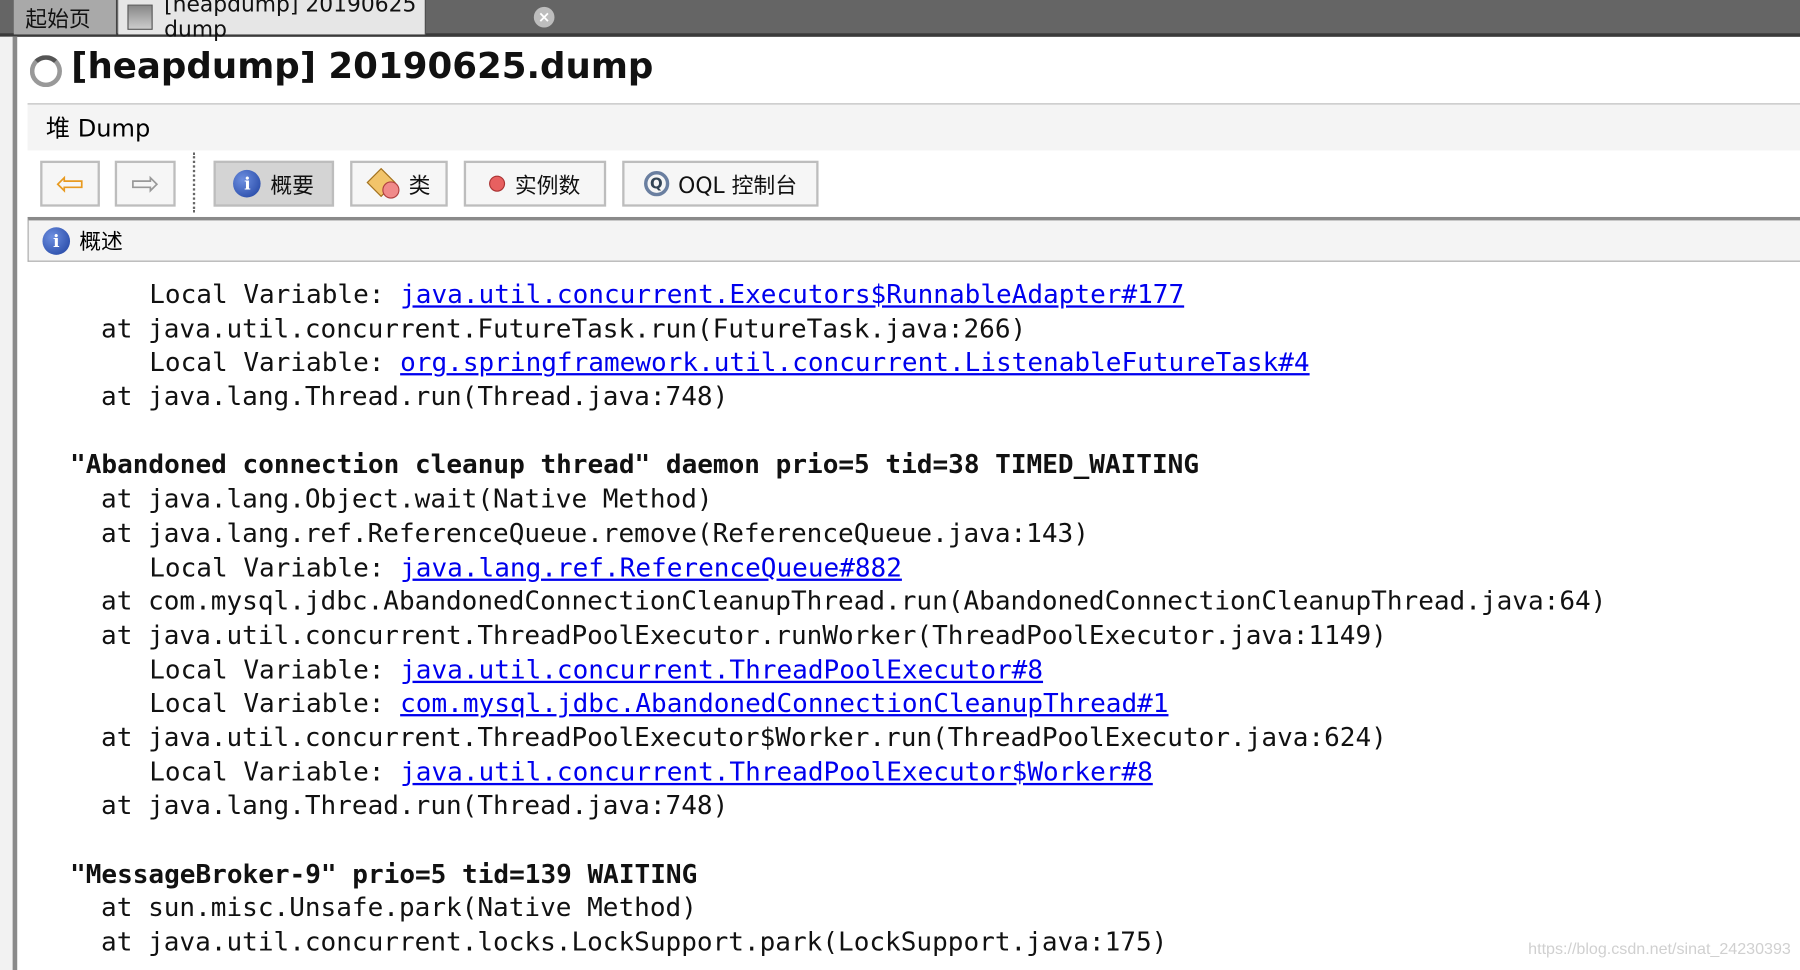 Image resolution: width=1800 pixels, height=970 pixels. I want to click on section-title: 概述, so click(101, 242).